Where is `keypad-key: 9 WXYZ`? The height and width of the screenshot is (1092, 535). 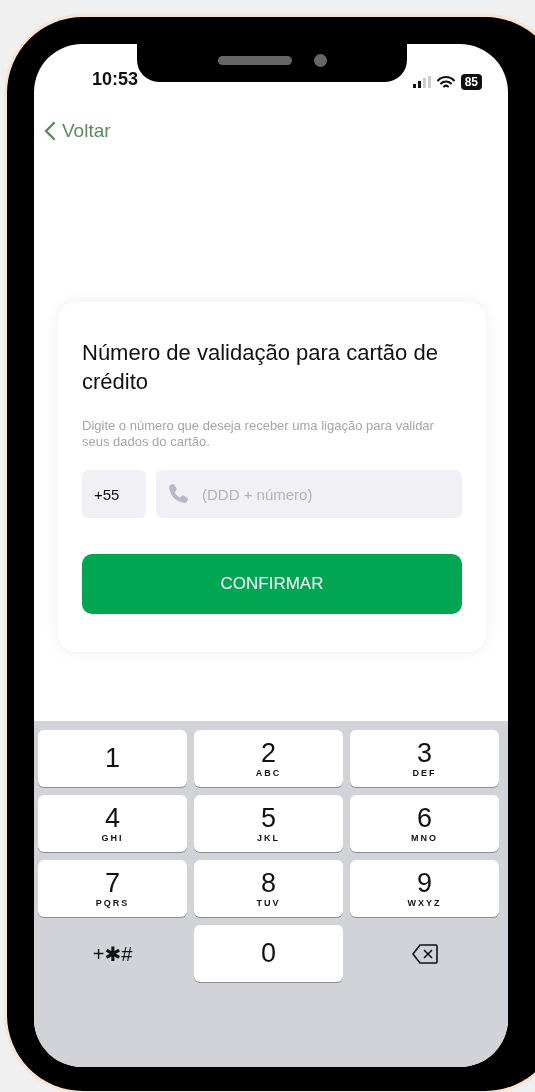 keypad-key: 9 WXYZ is located at coordinates (424, 888).